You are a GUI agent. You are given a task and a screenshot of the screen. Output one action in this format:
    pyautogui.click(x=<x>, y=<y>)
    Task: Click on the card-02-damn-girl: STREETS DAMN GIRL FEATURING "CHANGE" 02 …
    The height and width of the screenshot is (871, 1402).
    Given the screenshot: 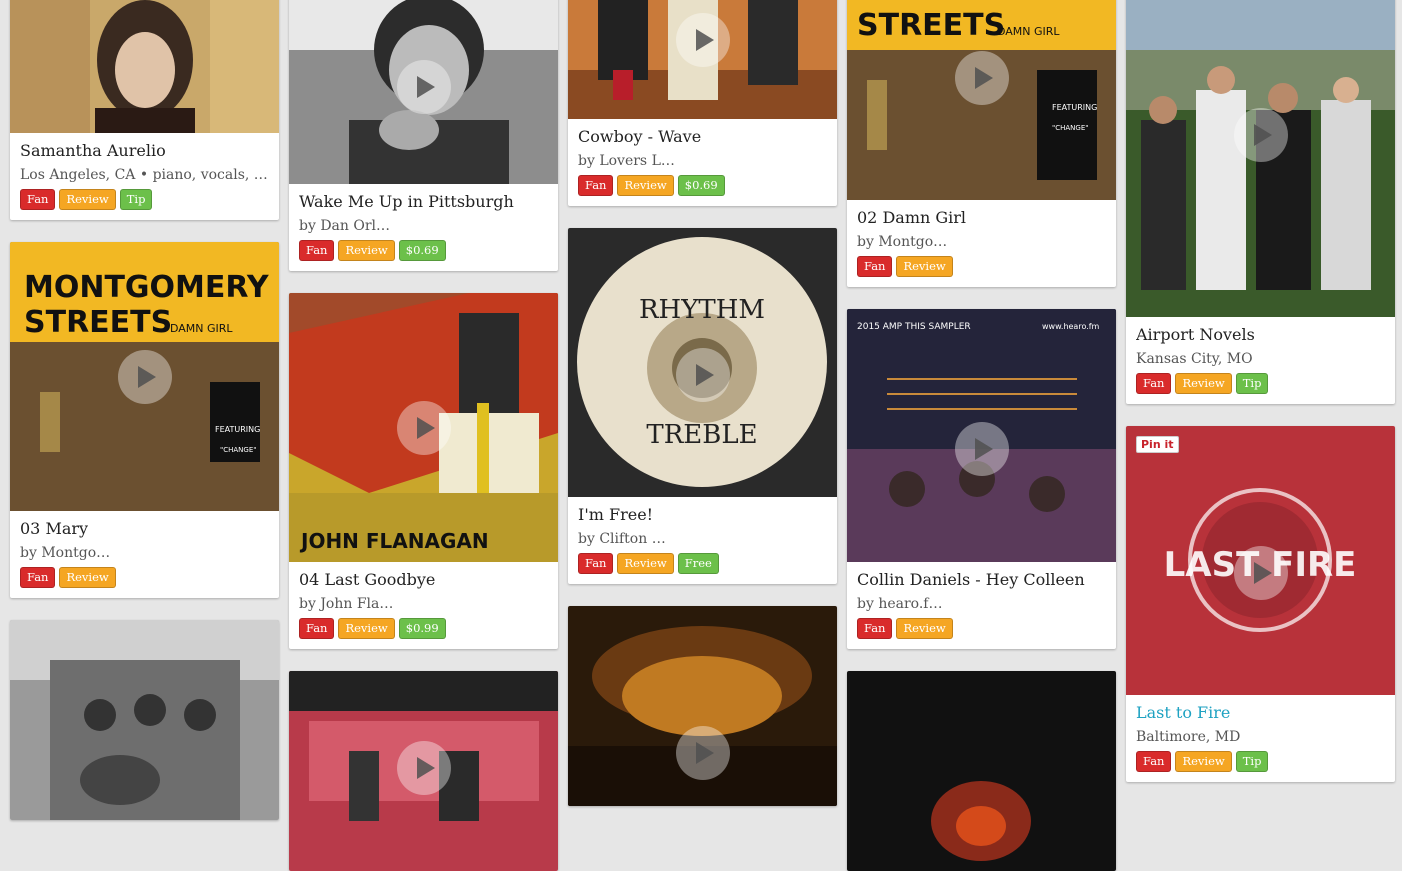 What is the action you would take?
    pyautogui.click(x=981, y=143)
    